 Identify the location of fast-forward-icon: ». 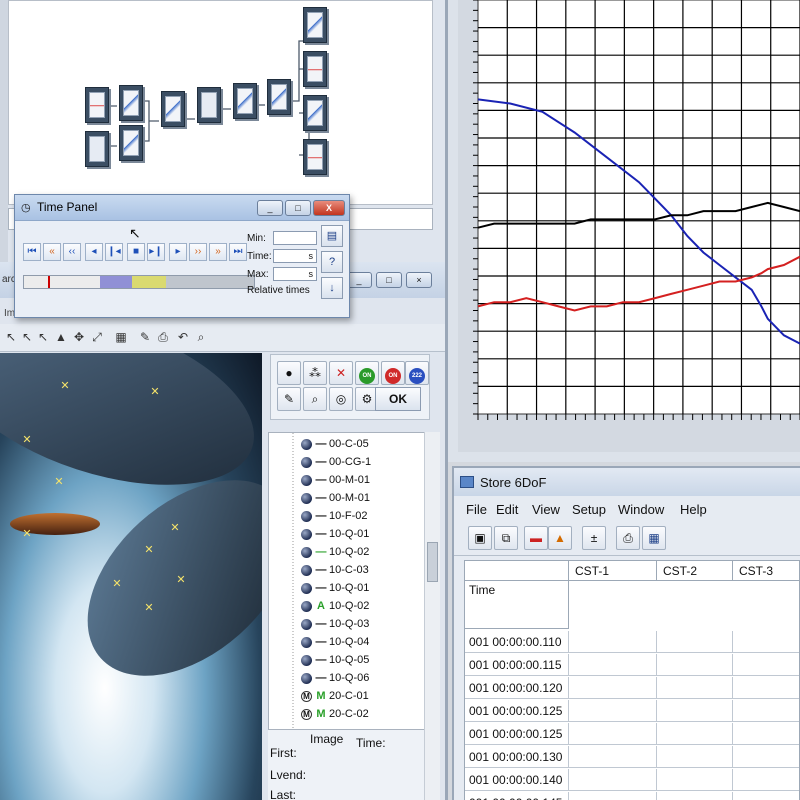
(218, 252).